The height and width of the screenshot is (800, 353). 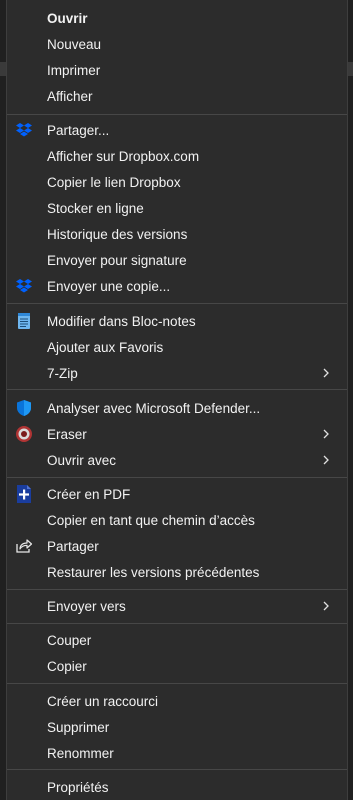 I want to click on menu-item-envoyer-vers: Envoyer vers, so click(x=177, y=606).